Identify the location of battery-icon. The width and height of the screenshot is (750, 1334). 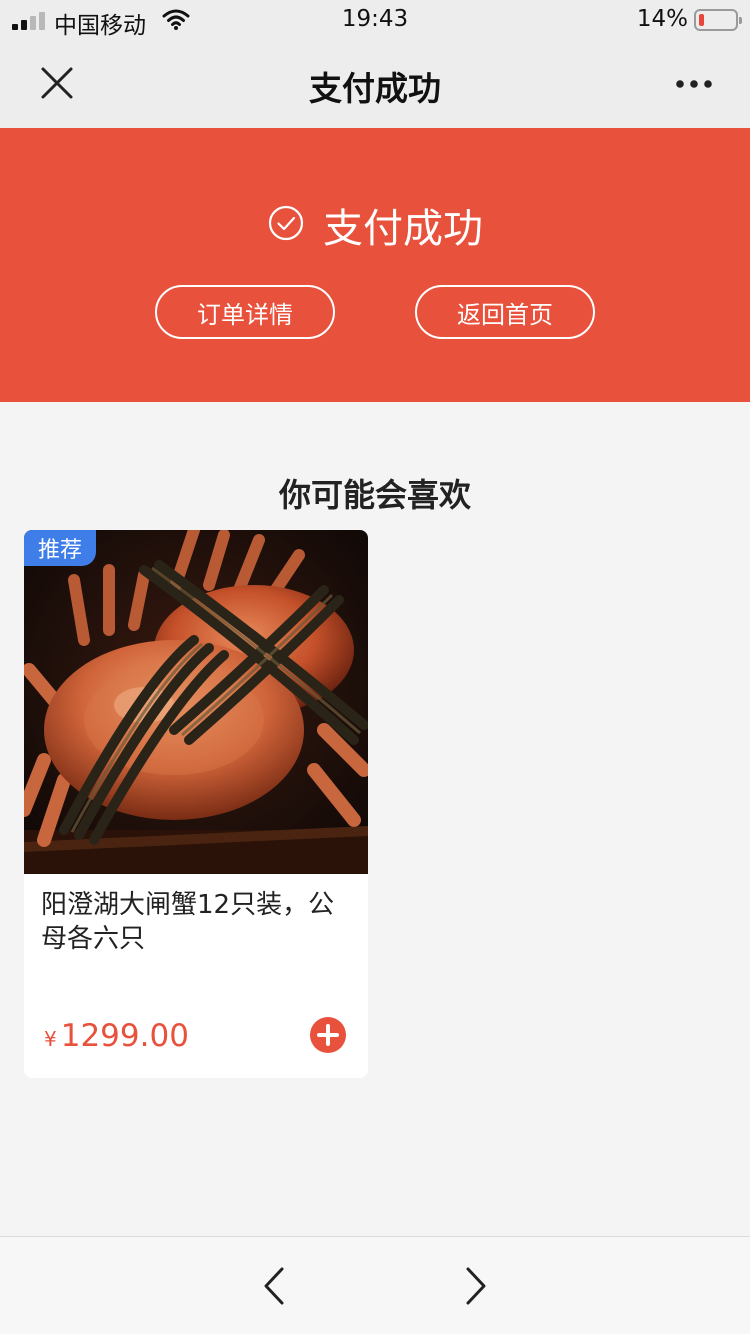
(718, 20).